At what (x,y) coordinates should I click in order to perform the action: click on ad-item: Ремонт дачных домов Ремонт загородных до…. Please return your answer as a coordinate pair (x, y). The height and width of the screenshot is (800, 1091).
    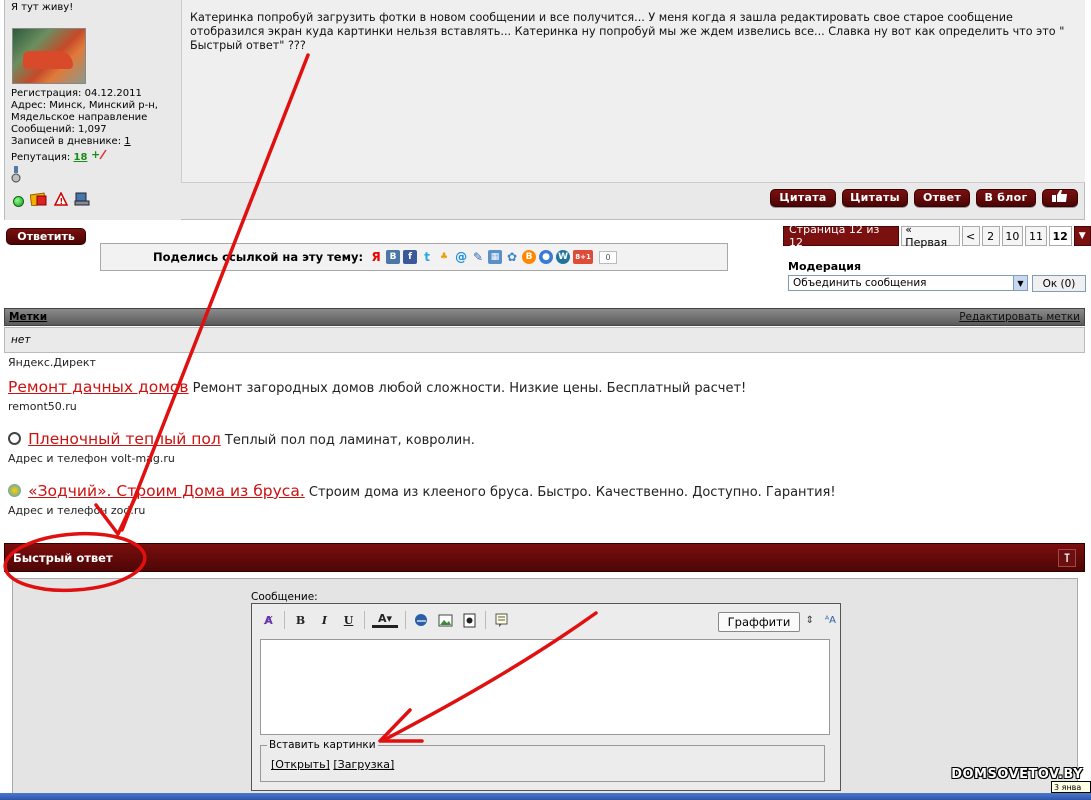
    Looking at the image, I should click on (377, 395).